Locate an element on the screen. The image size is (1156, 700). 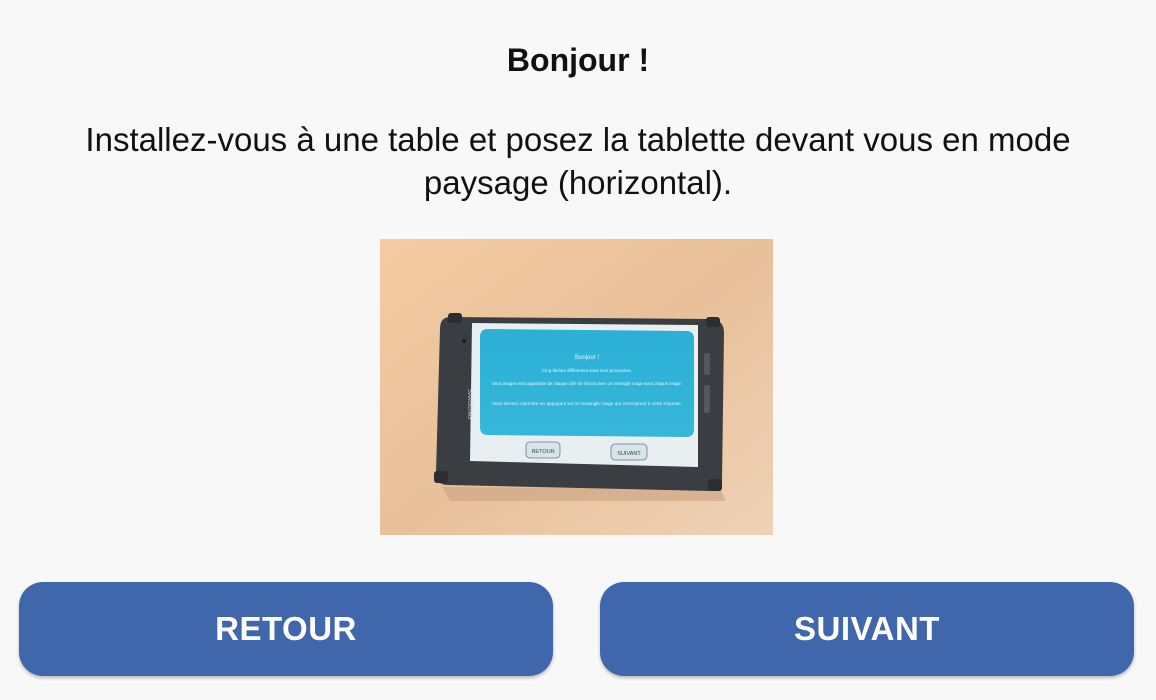
back-button-label: RETOUR is located at coordinates (286, 628).